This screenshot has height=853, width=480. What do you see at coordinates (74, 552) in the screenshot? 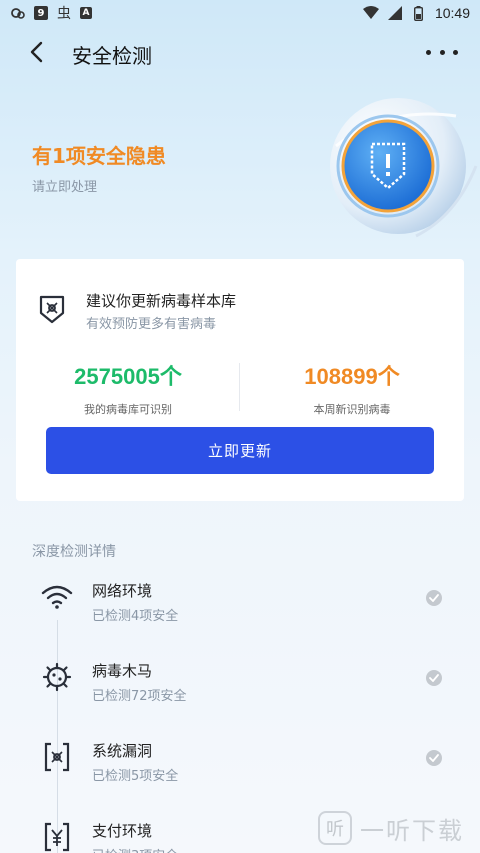
I see `details-section-title: 深度检测详情` at bounding box center [74, 552].